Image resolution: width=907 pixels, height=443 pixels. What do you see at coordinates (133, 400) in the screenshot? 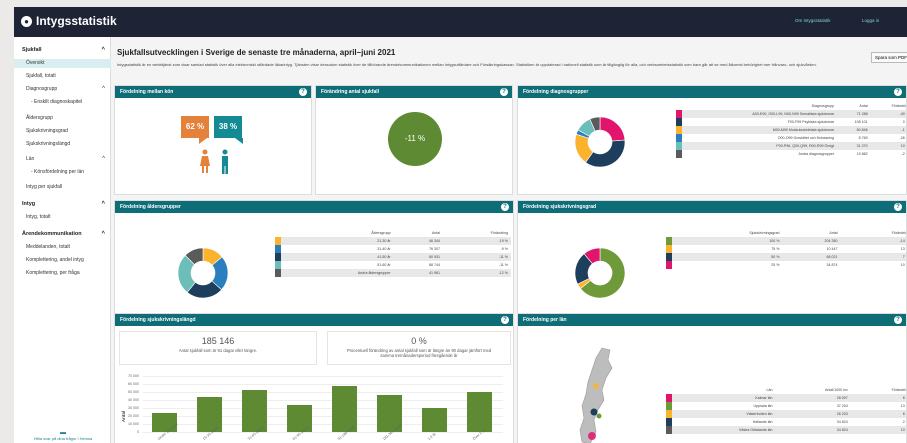
I see `y-tick-label: 40 000` at bounding box center [133, 400].